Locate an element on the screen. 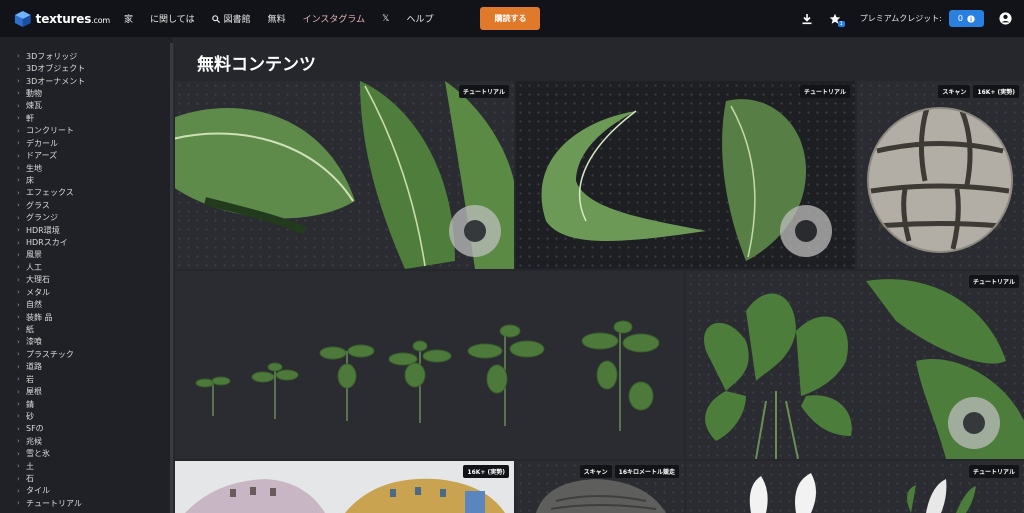  badge-scan: スキャン is located at coordinates (954, 91).